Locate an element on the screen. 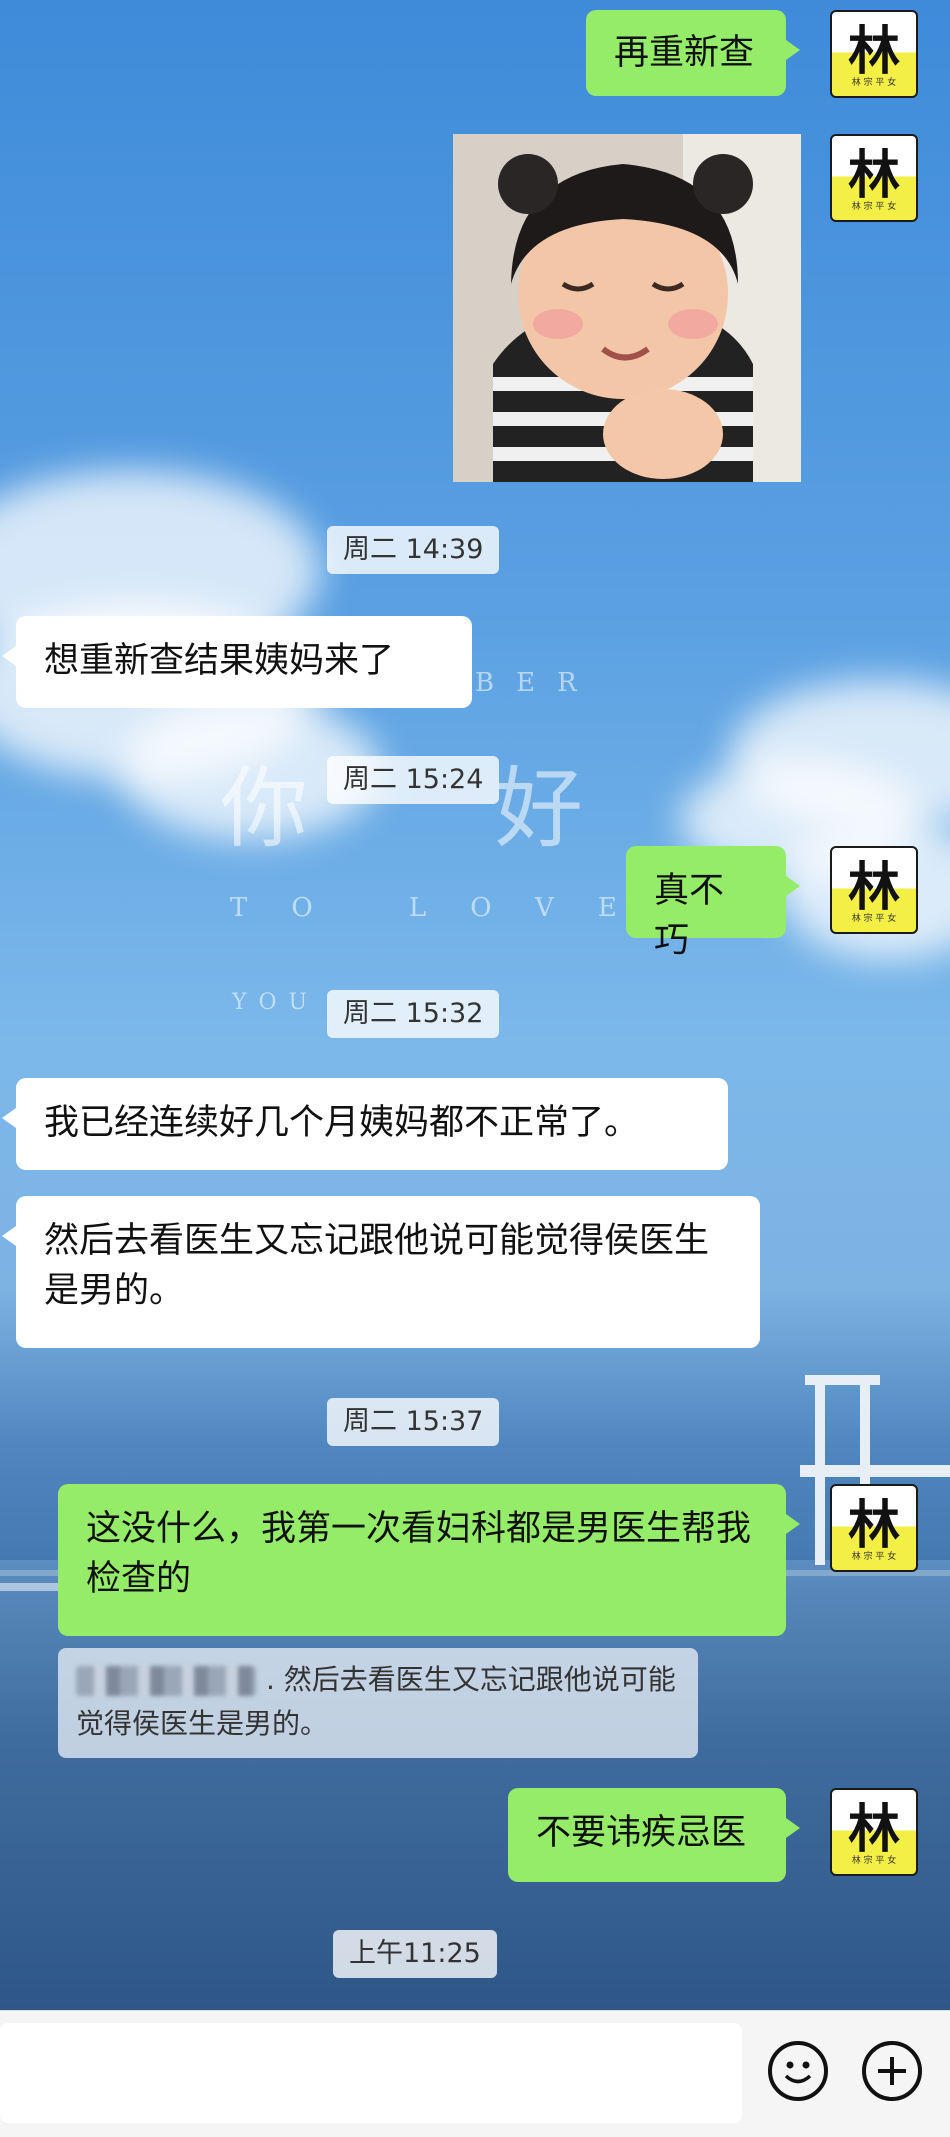 This screenshot has width=950, height=2137. background-deco-text: BER is located at coordinates (537, 683).